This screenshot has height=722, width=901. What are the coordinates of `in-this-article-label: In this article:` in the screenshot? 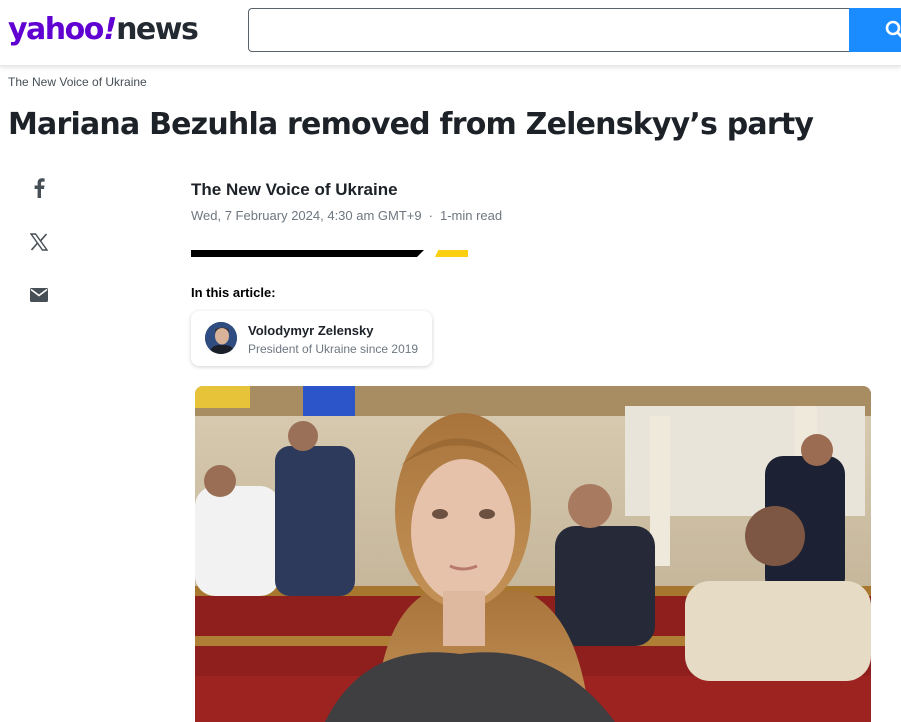 It's located at (233, 292).